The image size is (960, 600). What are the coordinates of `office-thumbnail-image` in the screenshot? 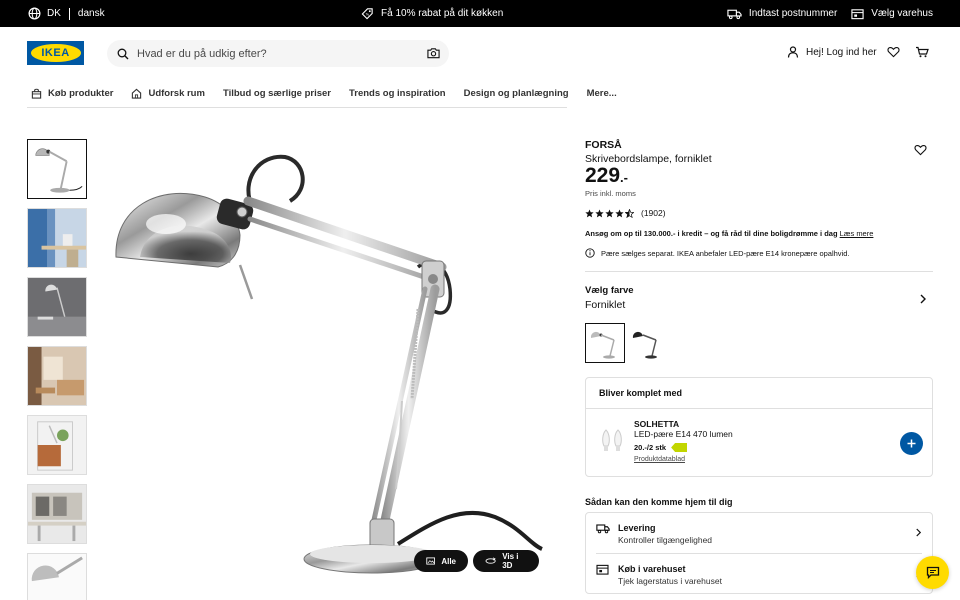 It's located at (57, 514).